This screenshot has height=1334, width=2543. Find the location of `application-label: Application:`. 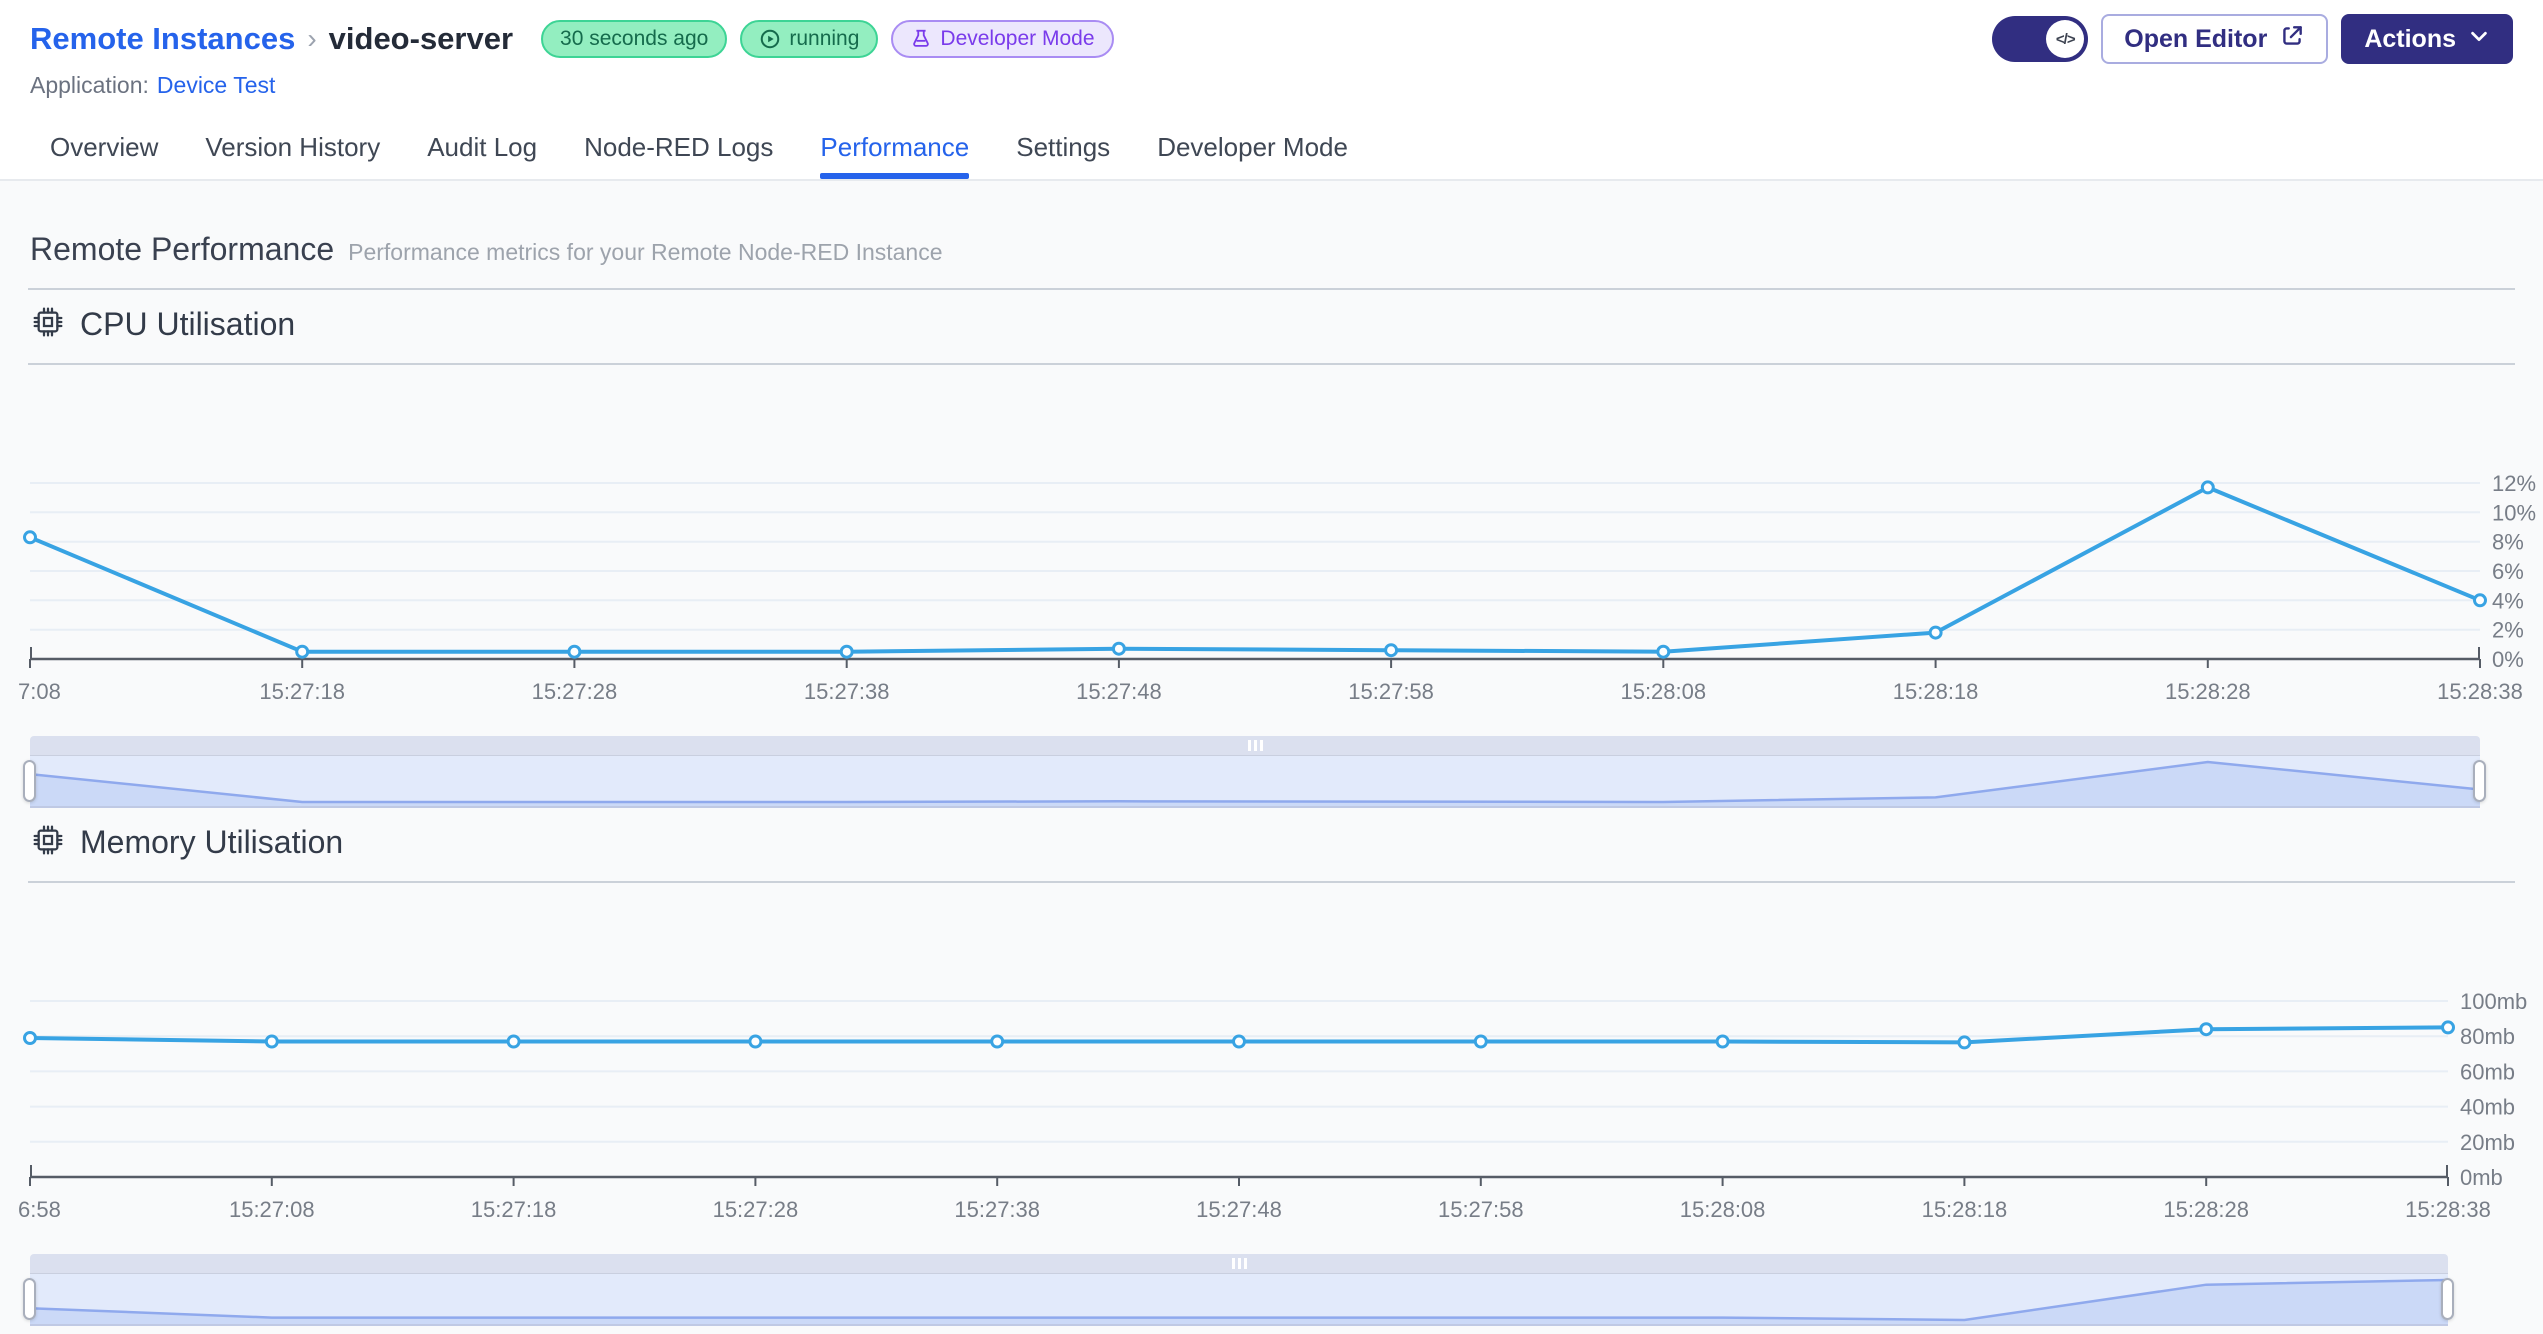

application-label: Application: is located at coordinates (89, 85).